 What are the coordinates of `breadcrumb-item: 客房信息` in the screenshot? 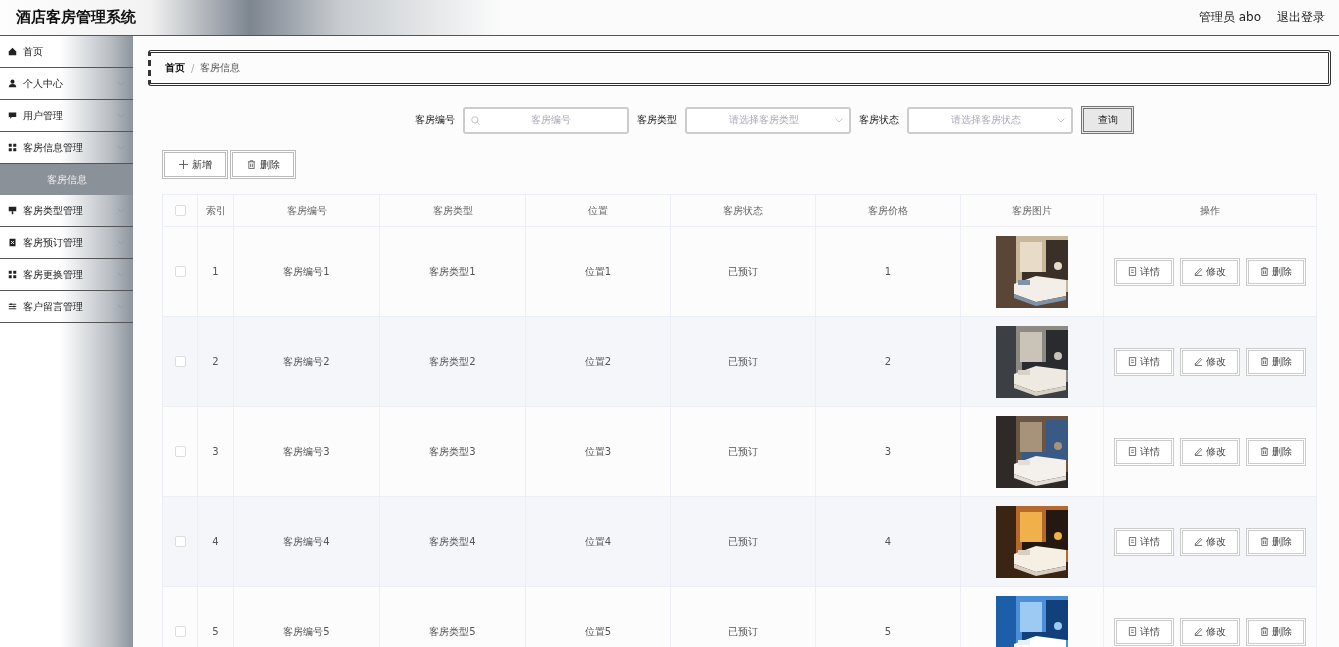 It's located at (220, 68).